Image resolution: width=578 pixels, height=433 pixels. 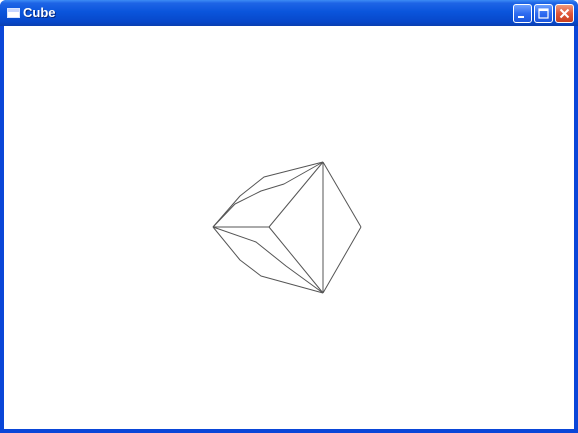 I want to click on close-button, so click(x=564, y=13).